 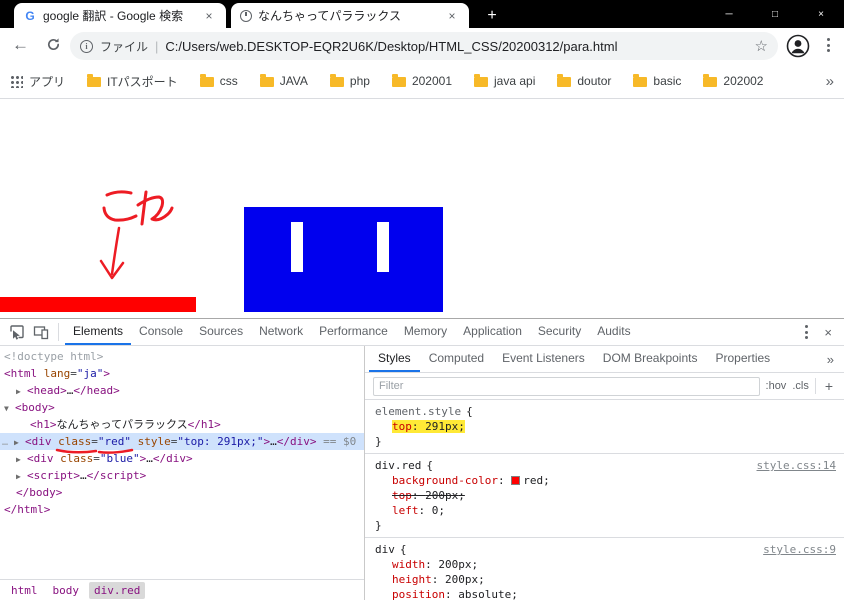 I want to click on styles-tab: DOM Breakpoints, so click(x=650, y=359).